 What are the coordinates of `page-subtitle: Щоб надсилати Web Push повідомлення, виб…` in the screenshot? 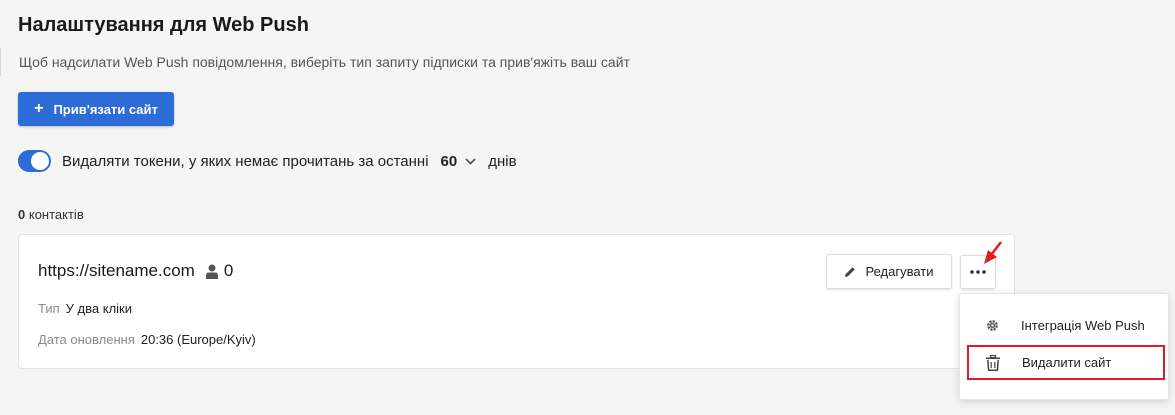 It's located at (324, 62).